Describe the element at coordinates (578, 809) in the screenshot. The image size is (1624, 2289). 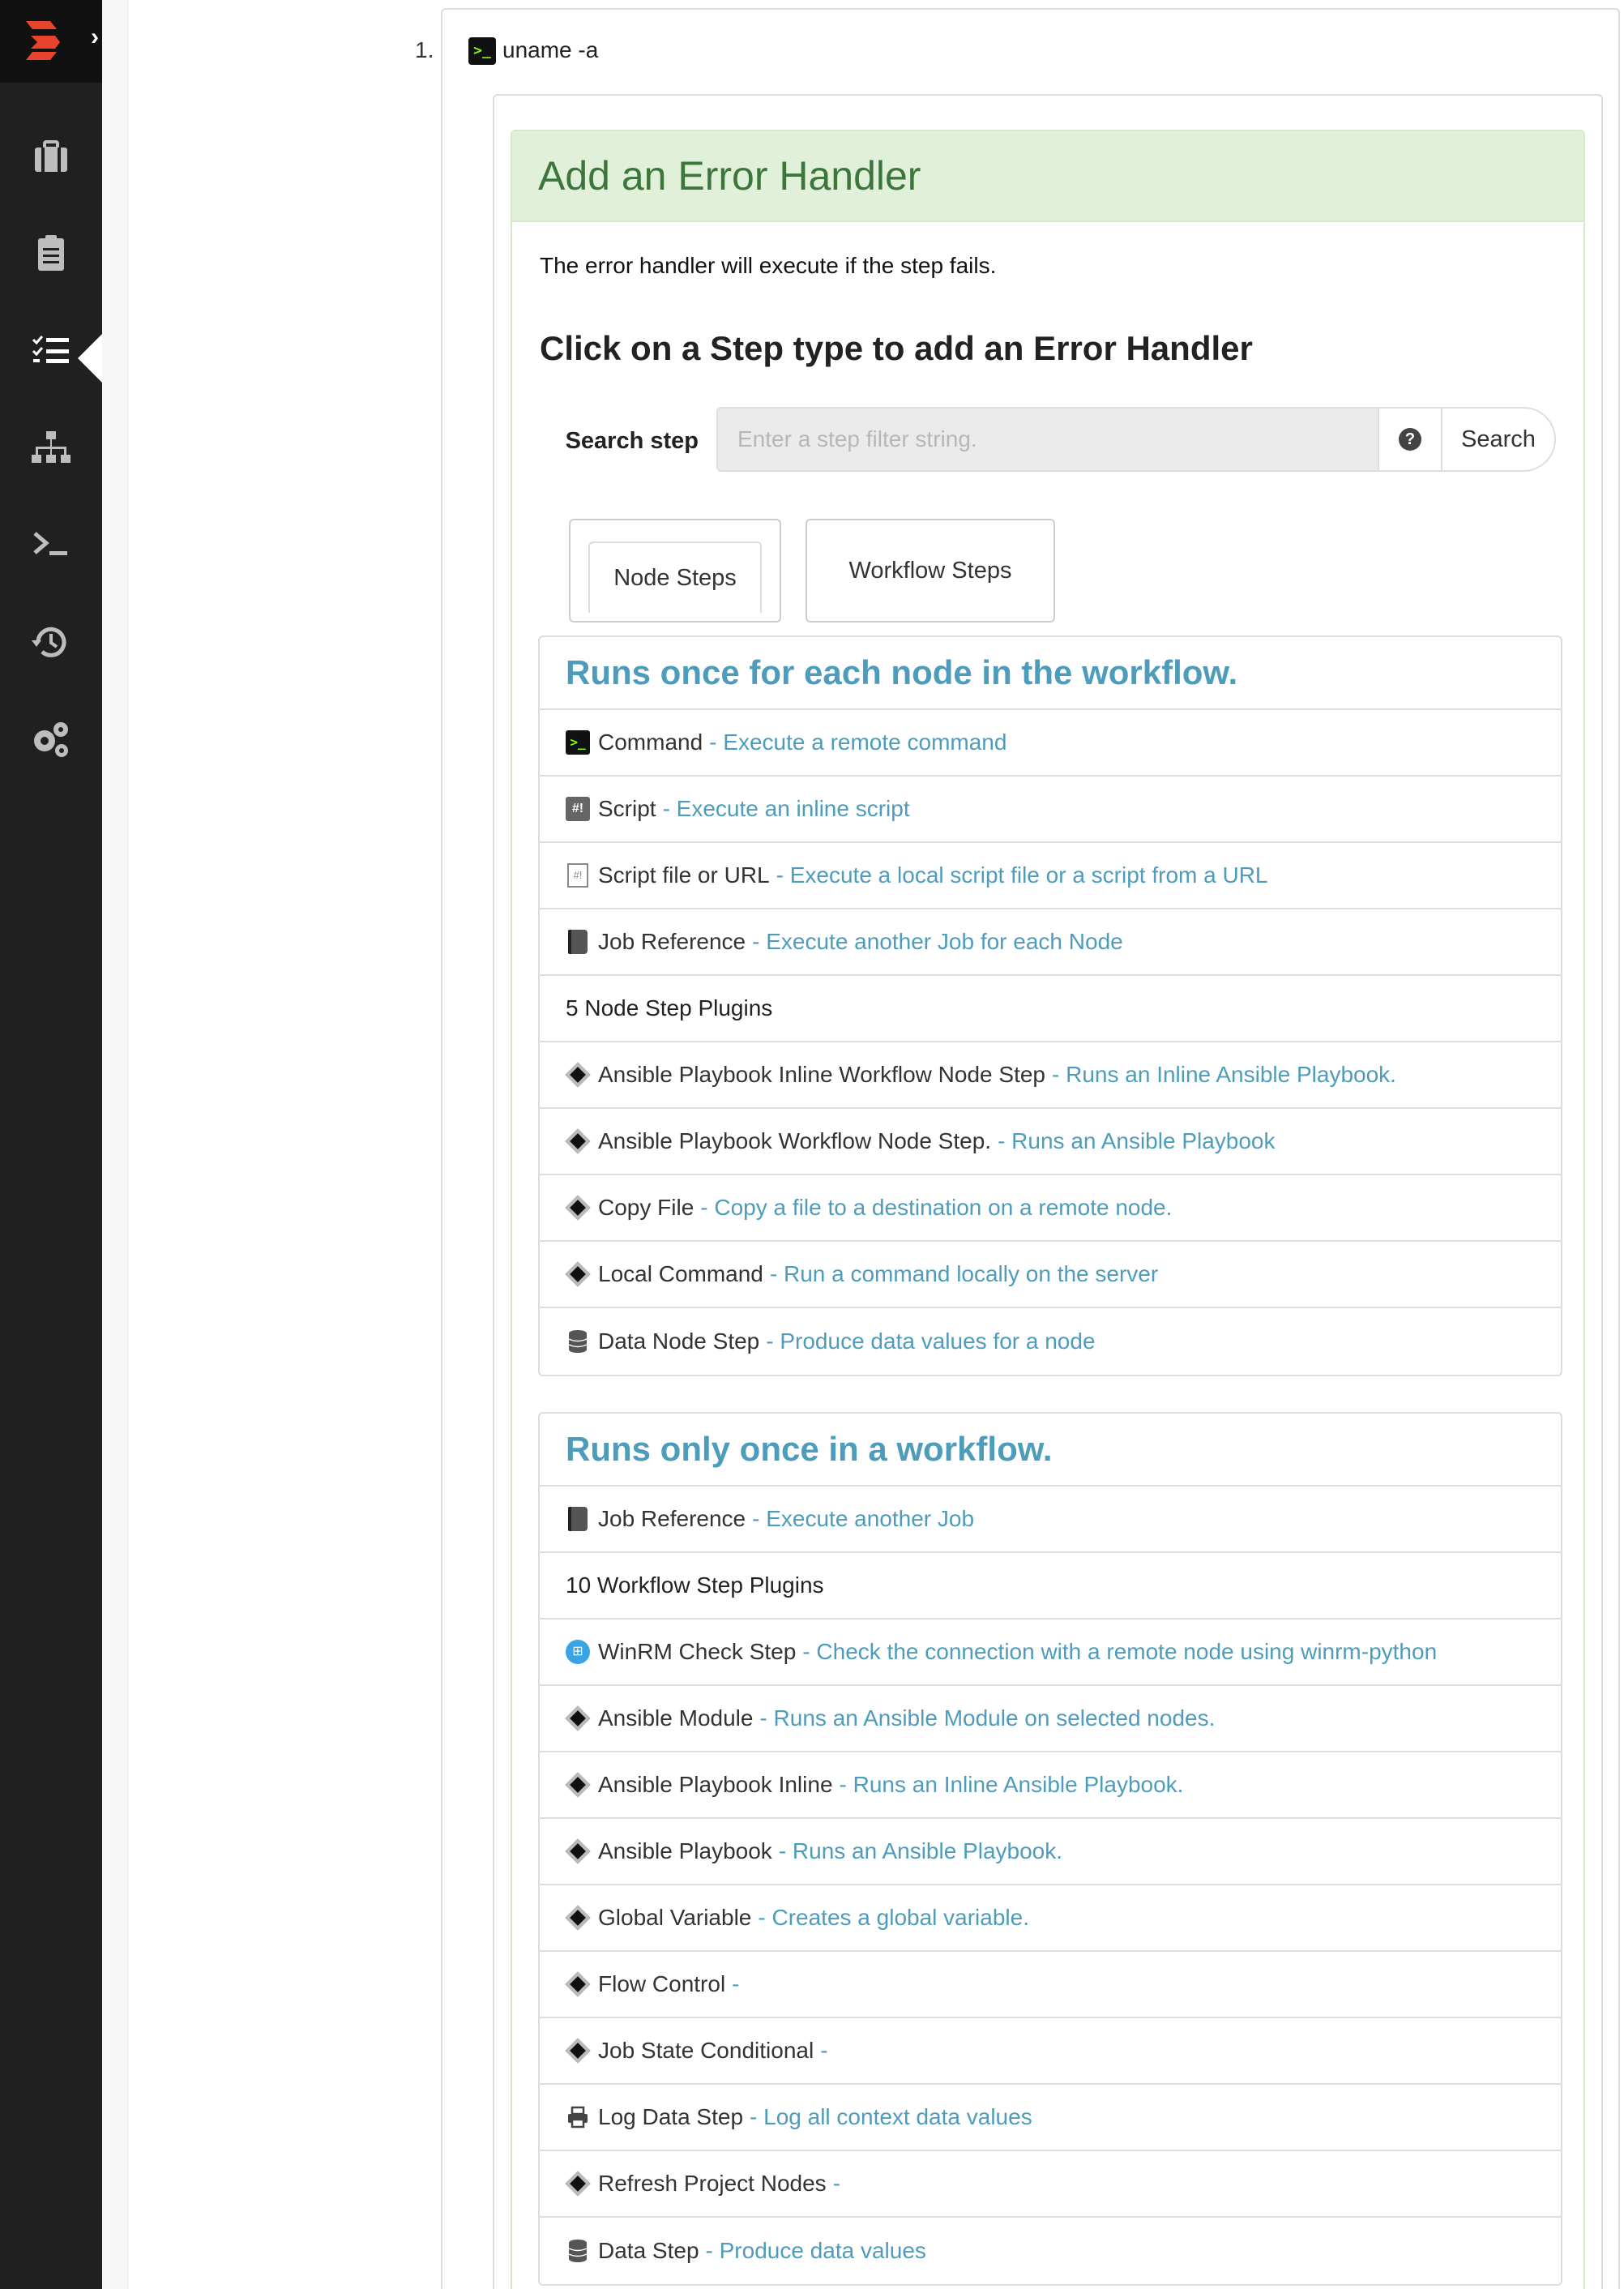
I see `script-icon: #!` at that location.